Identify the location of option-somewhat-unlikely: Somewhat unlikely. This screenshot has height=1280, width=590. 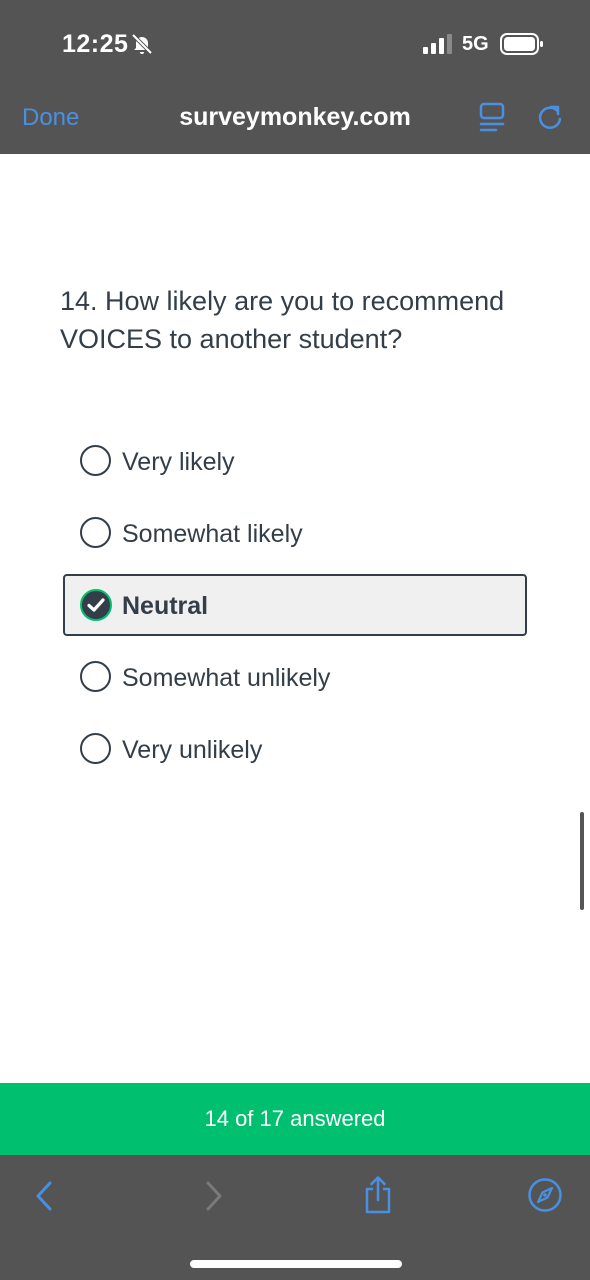
(295, 677).